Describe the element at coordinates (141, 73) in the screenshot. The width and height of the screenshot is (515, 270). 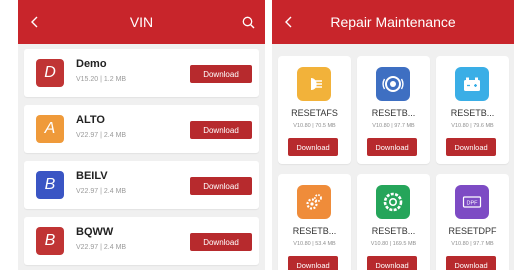
I see `vin-list-item: D Demo V15.20 | 1.2 MB Download` at that location.